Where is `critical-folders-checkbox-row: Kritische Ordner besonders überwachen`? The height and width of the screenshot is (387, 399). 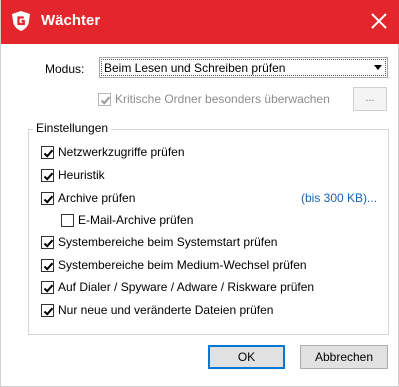 critical-folders-checkbox-row: Kritische Ordner besonders überwachen is located at coordinates (214, 99).